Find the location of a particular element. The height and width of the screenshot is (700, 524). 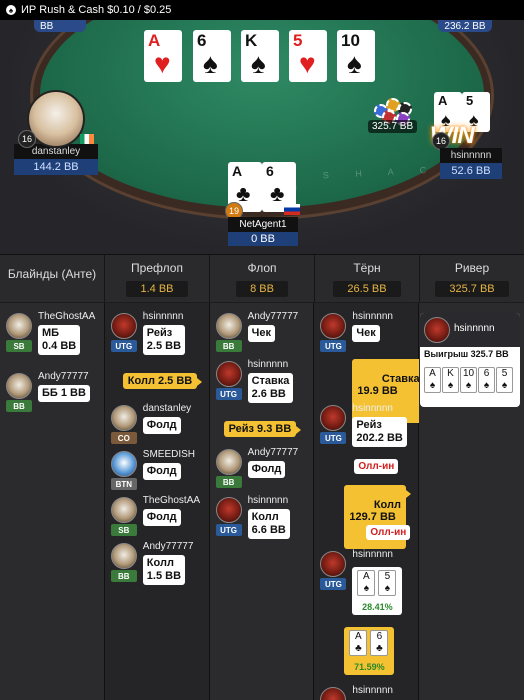

win-amount: Выигрыш 325.7 BB is located at coordinates (466, 354).